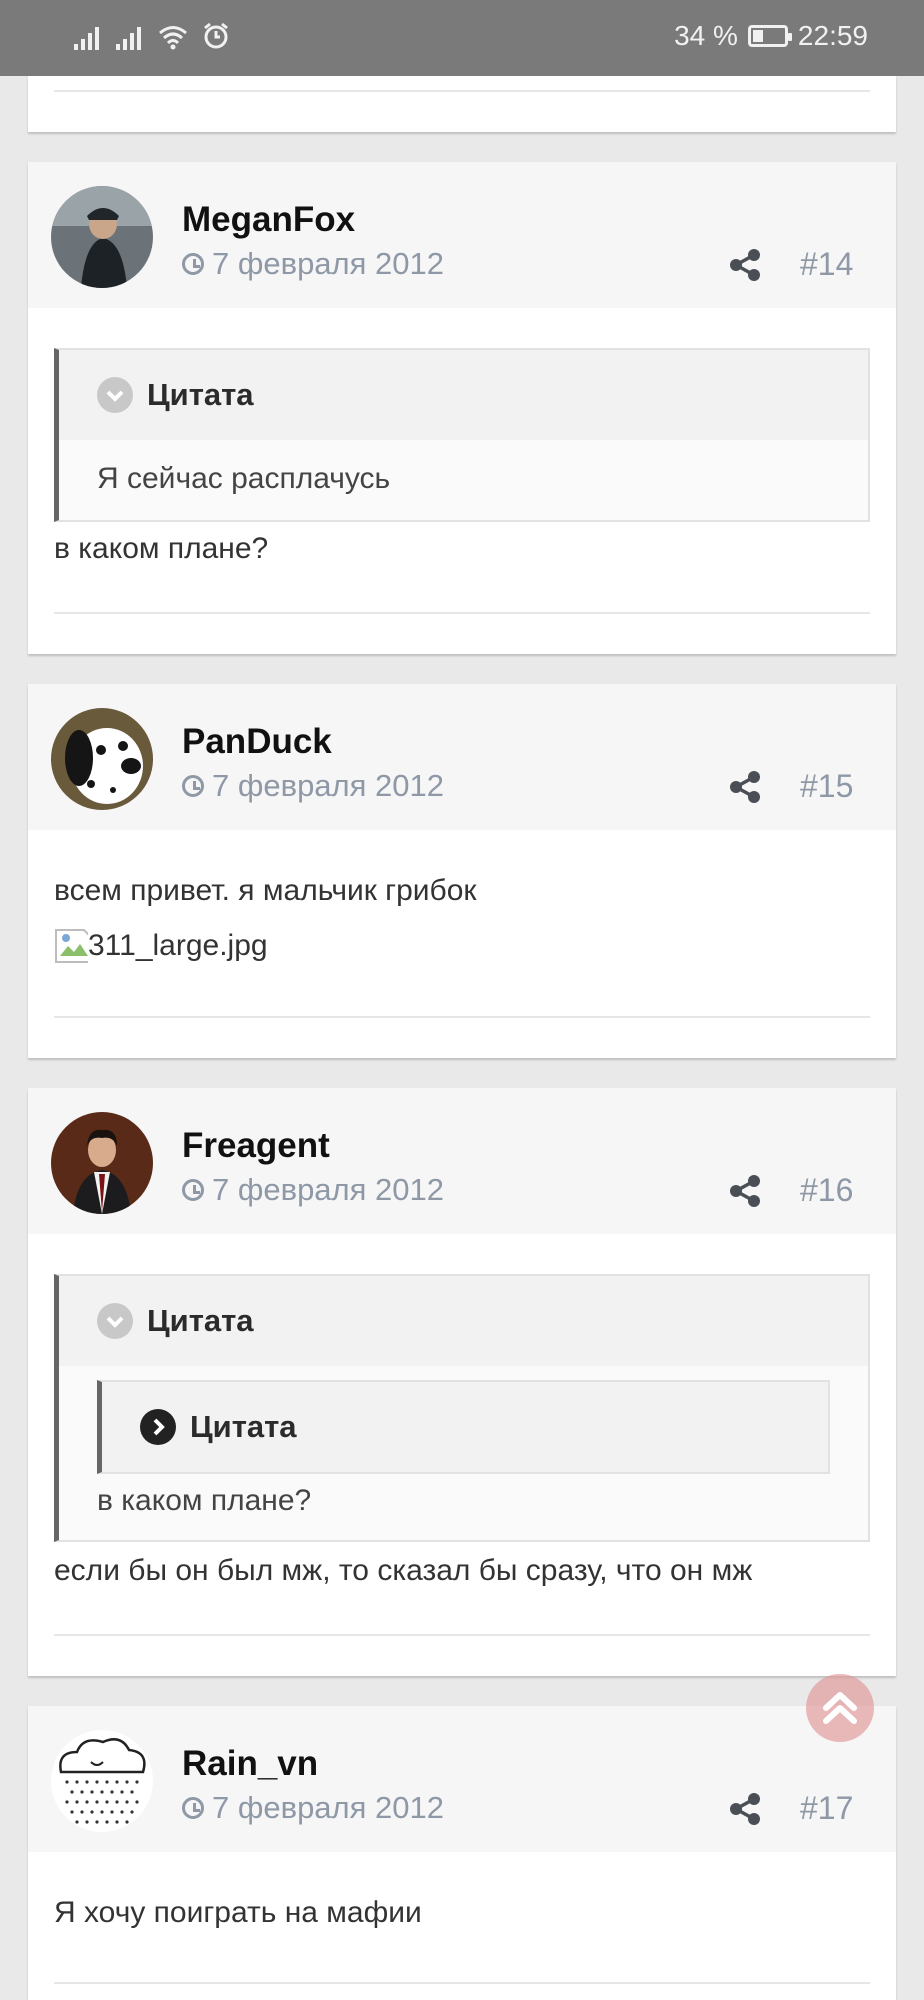  I want to click on previous-post-card, so click(462, 104).